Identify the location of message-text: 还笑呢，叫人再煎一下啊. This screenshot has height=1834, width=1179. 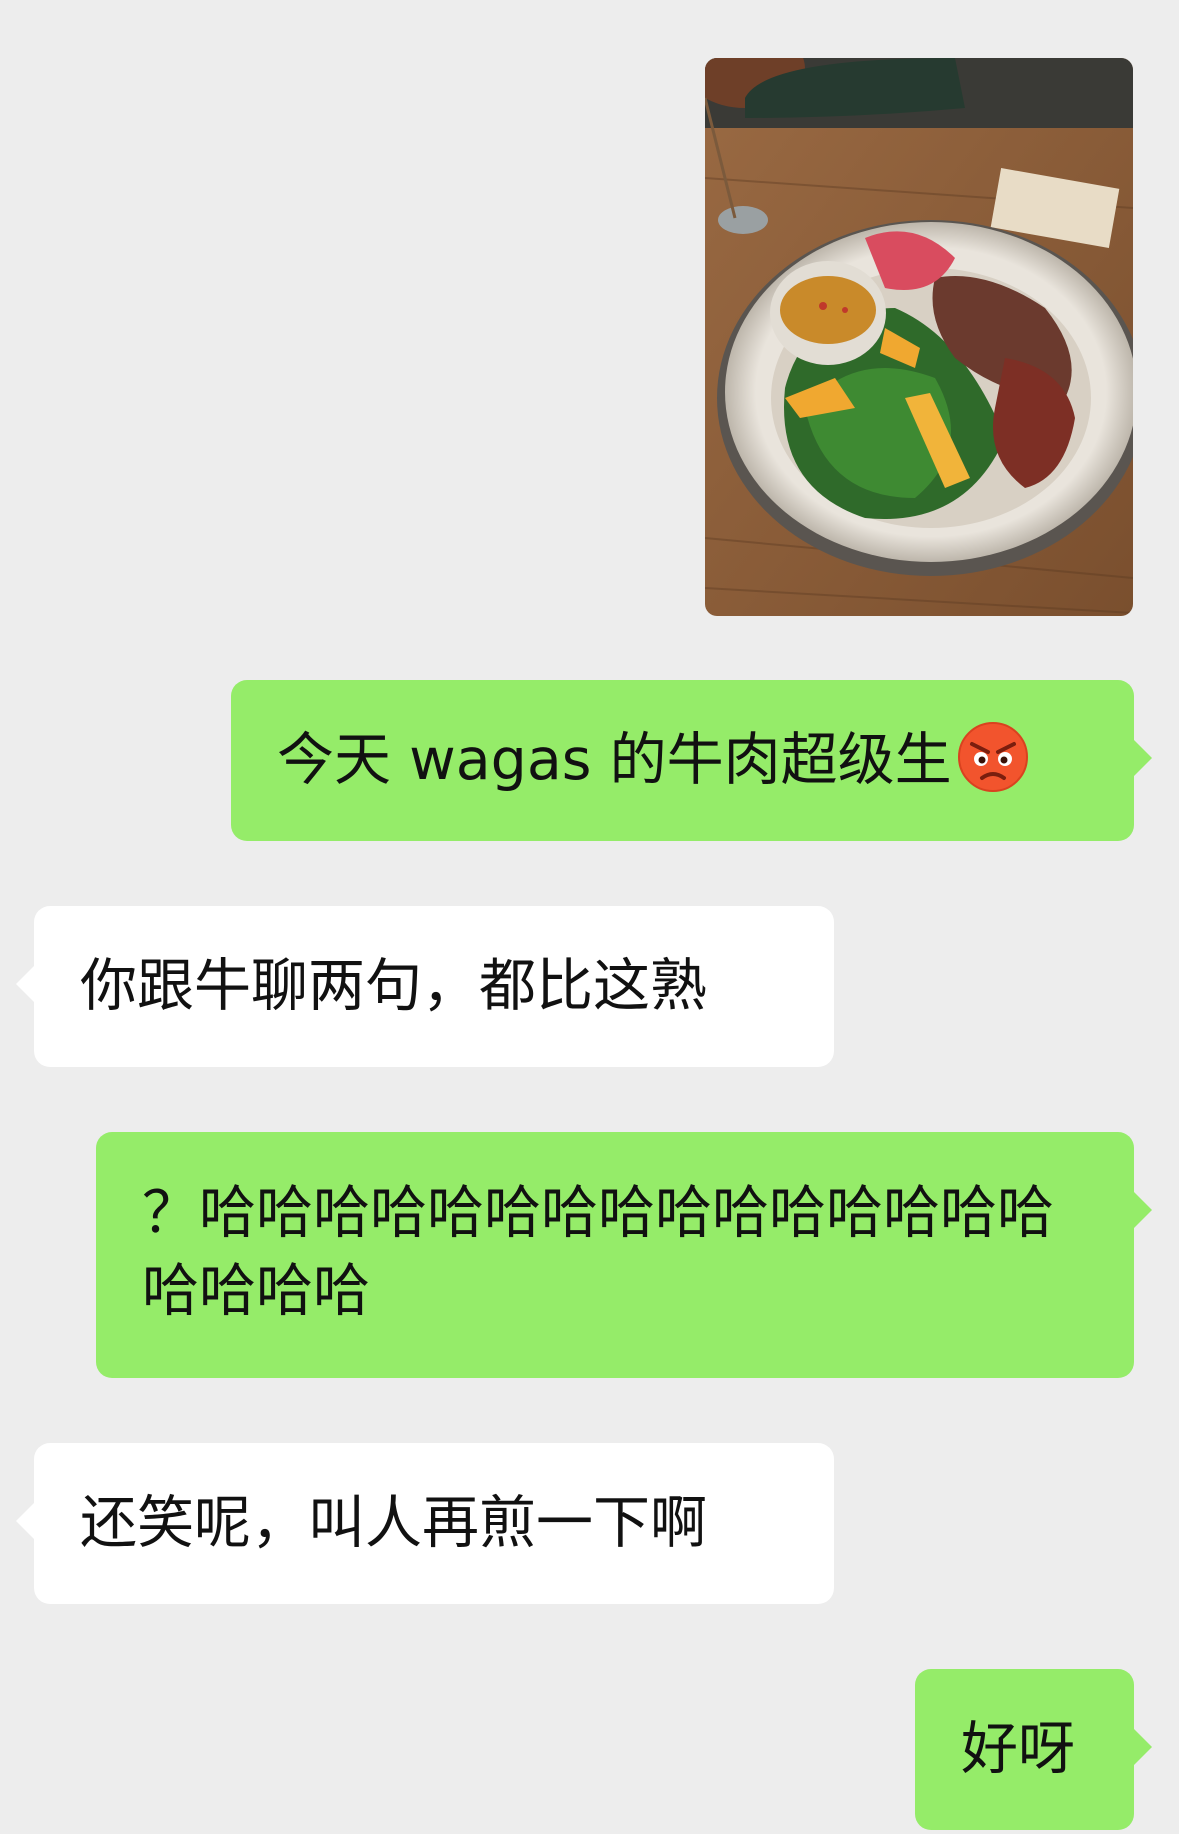
(393, 1523).